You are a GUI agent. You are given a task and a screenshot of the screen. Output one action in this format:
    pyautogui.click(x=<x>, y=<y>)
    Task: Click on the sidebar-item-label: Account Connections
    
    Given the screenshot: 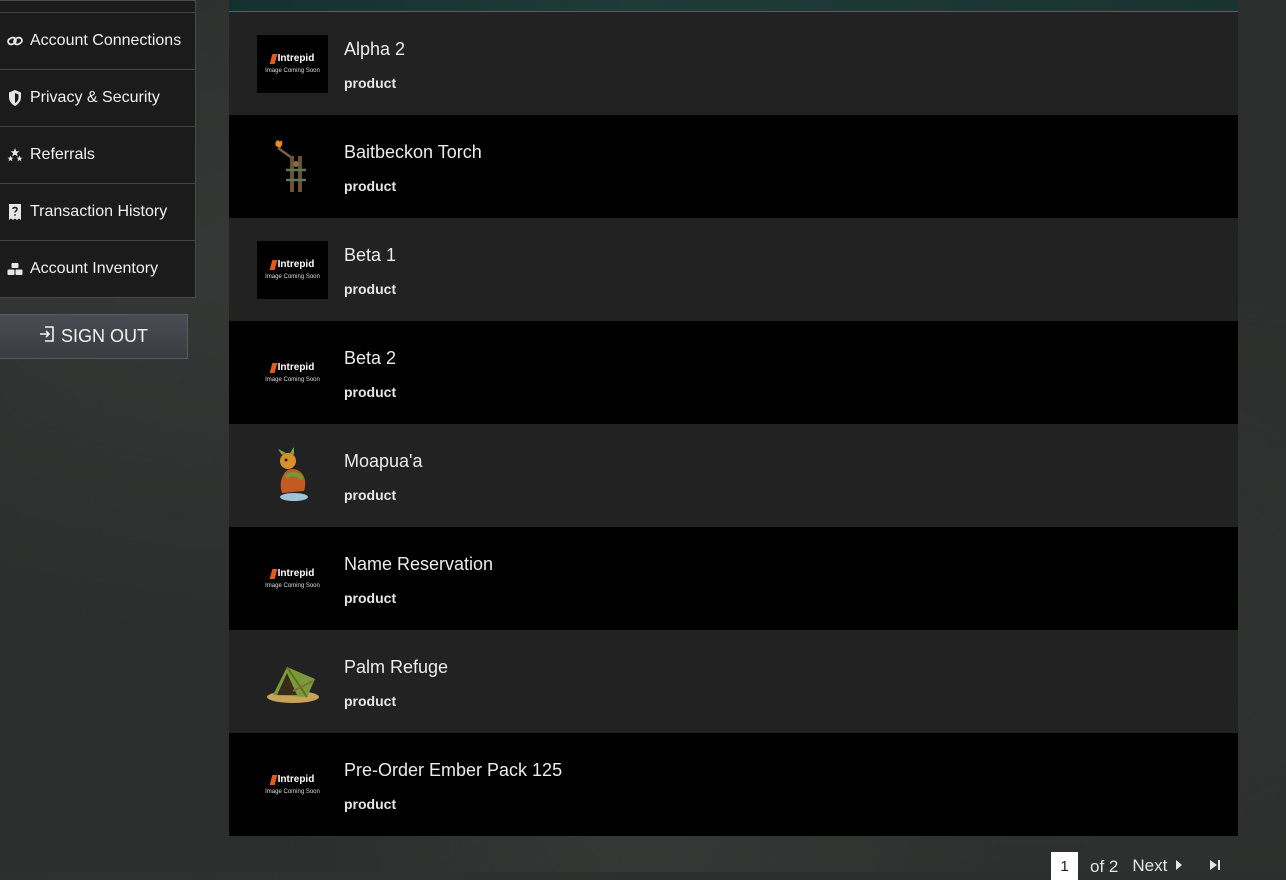 What is the action you would take?
    pyautogui.click(x=106, y=40)
    